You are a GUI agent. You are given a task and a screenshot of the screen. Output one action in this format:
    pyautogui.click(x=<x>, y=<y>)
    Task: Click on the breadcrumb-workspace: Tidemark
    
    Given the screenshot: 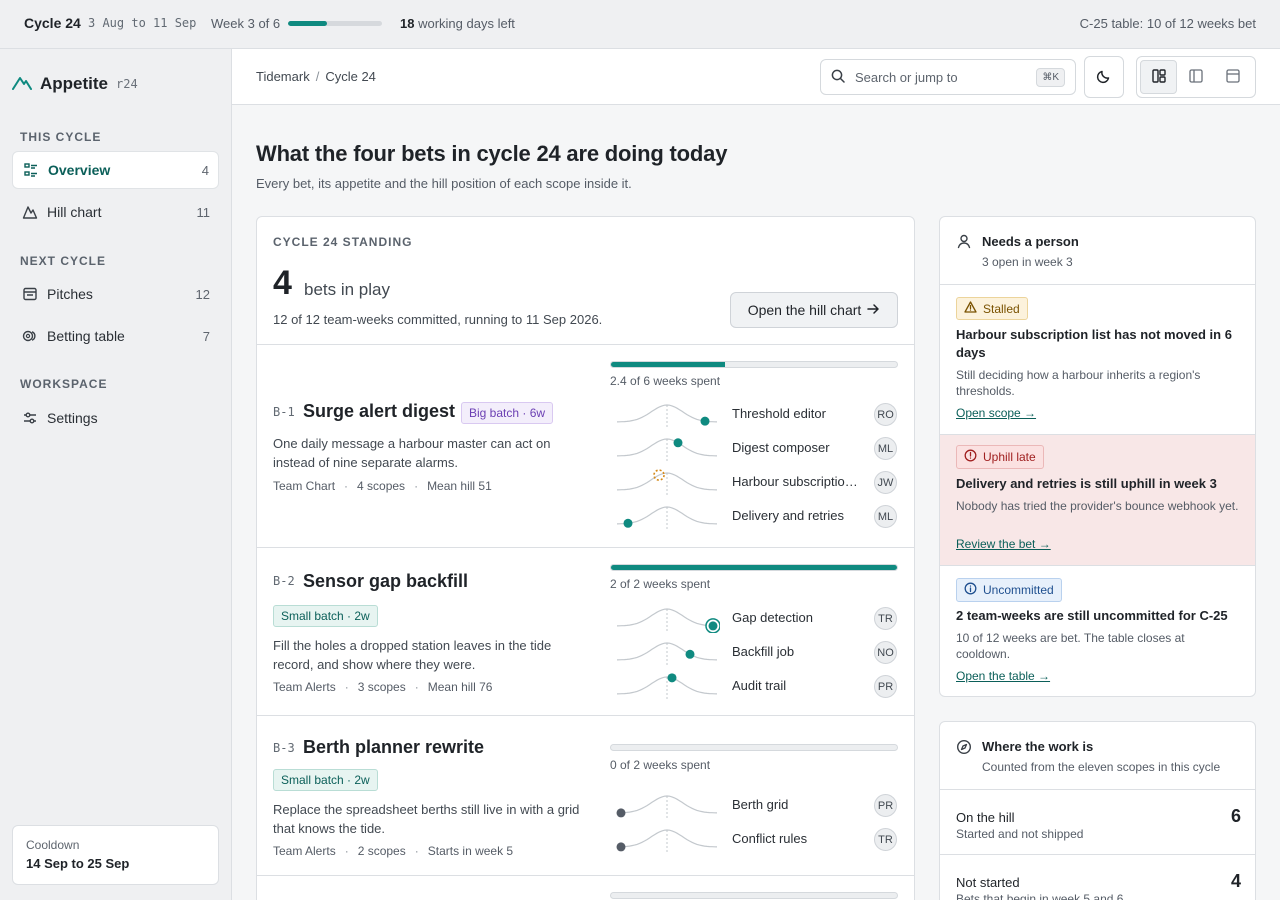 What is the action you would take?
    pyautogui.click(x=283, y=76)
    